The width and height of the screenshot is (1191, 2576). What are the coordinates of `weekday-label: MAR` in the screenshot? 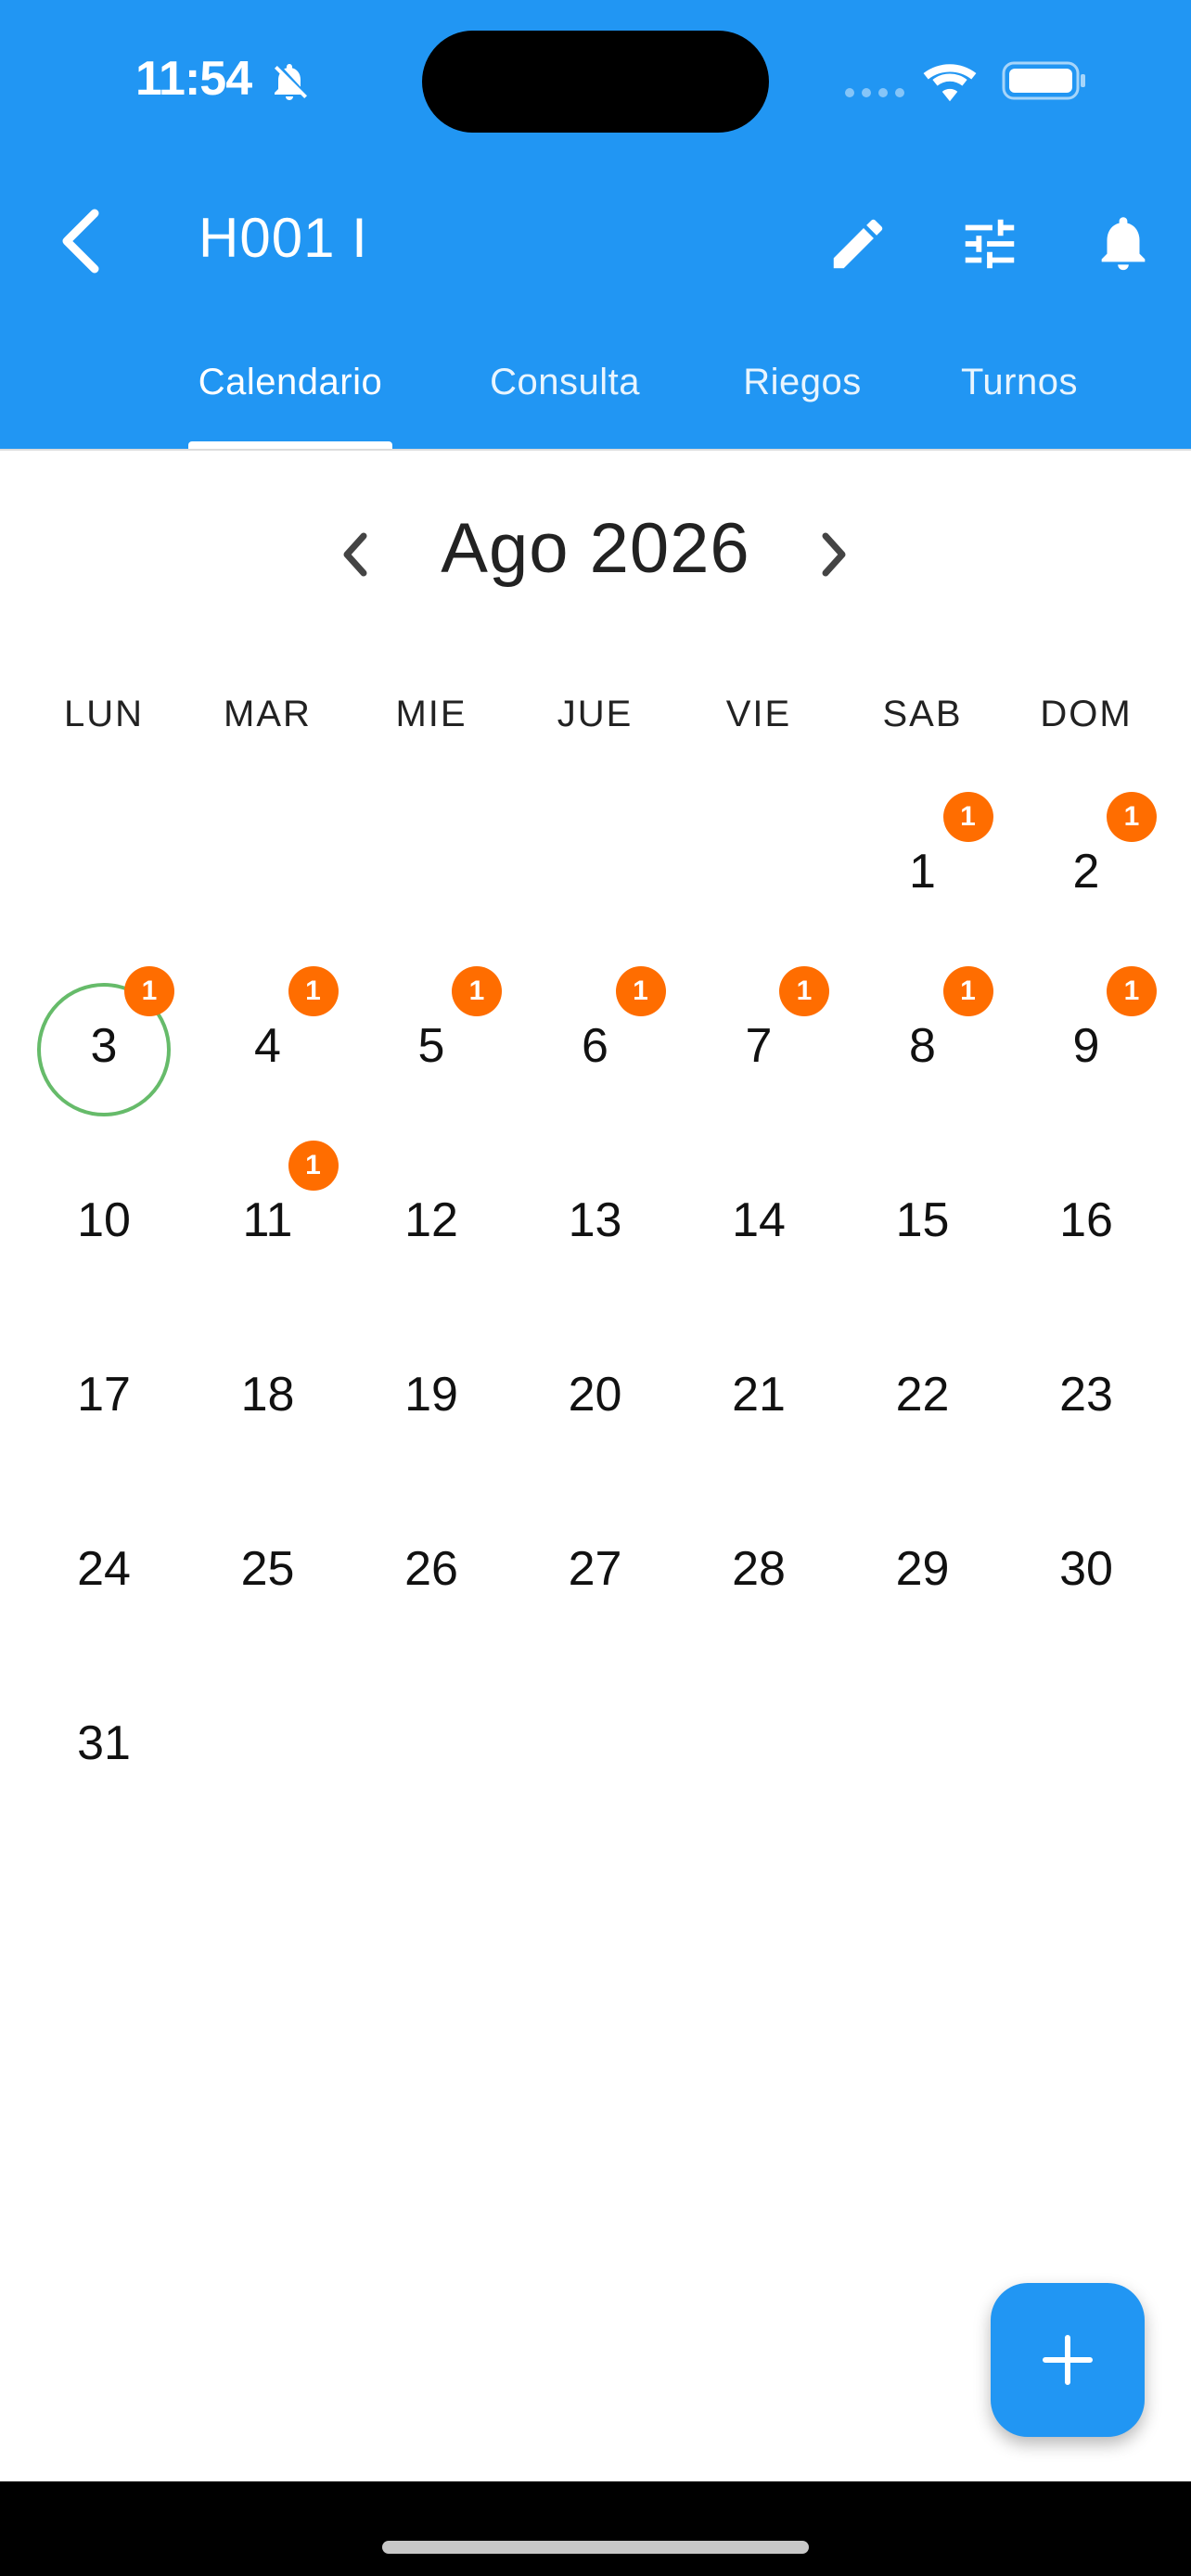 It's located at (268, 714).